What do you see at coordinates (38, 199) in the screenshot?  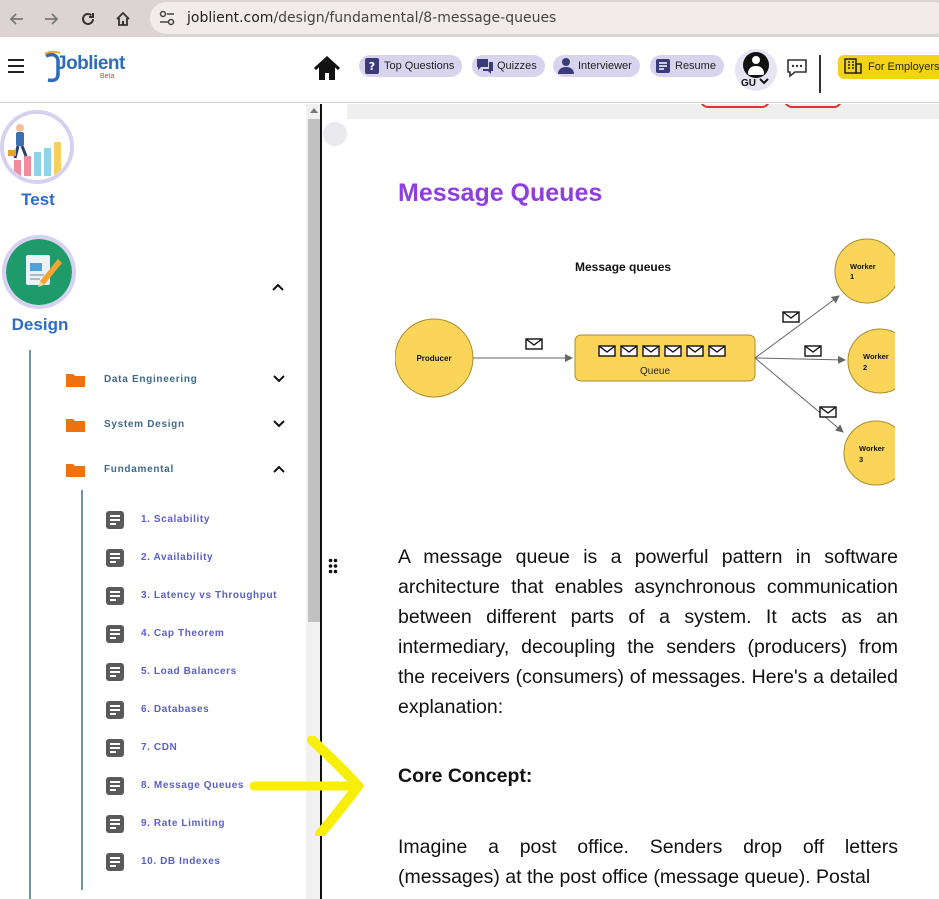 I see `category-test-label: Test` at bounding box center [38, 199].